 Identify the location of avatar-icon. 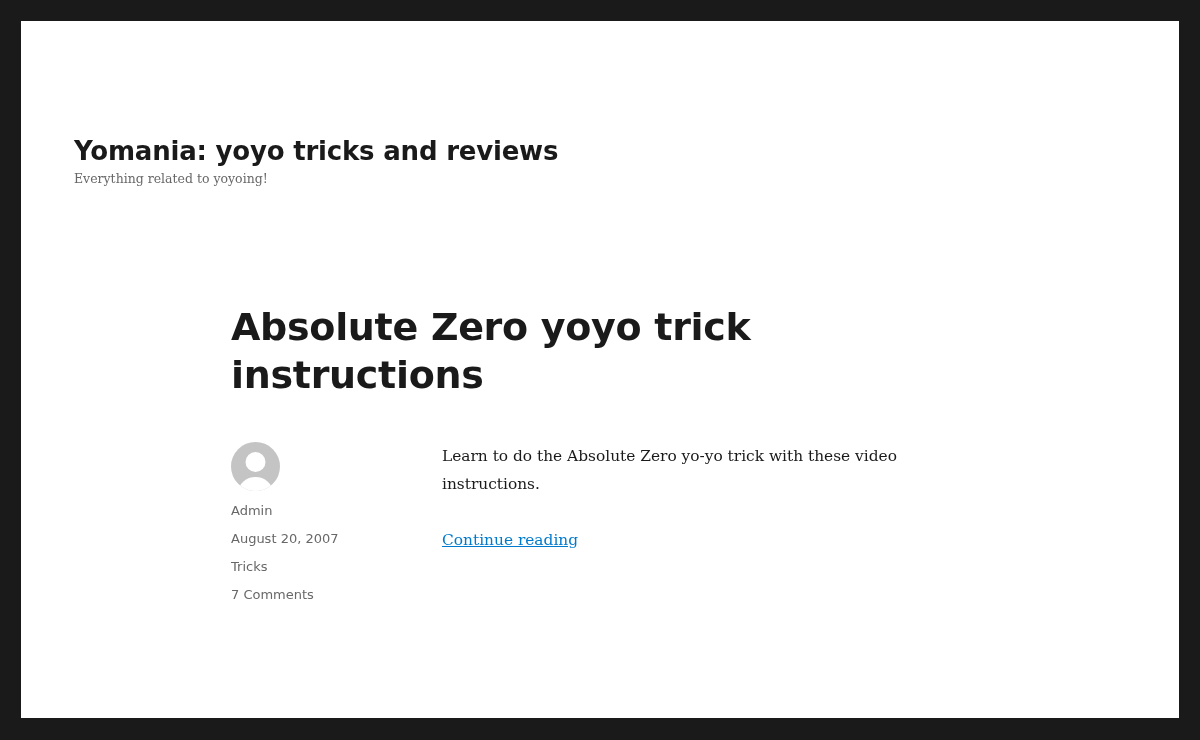
(255, 466).